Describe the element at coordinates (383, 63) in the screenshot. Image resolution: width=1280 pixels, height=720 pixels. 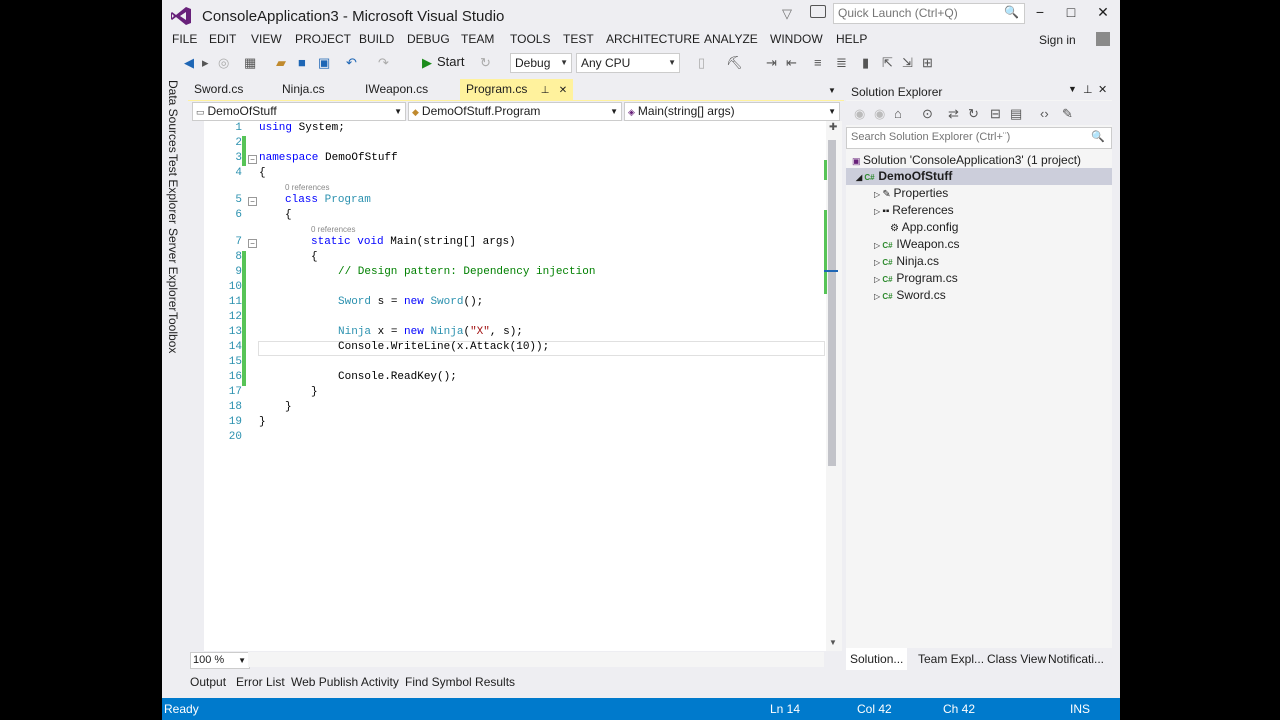
I see `redo-icon: ↷` at that location.